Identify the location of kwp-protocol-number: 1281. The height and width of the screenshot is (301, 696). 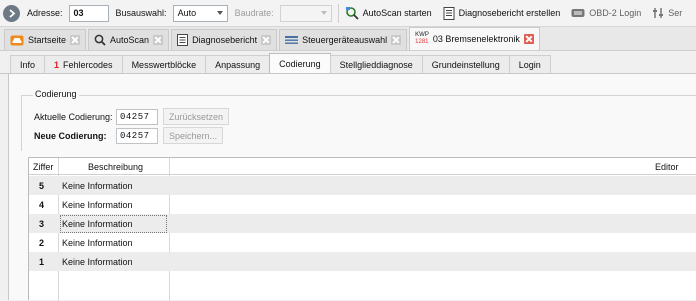
(422, 42).